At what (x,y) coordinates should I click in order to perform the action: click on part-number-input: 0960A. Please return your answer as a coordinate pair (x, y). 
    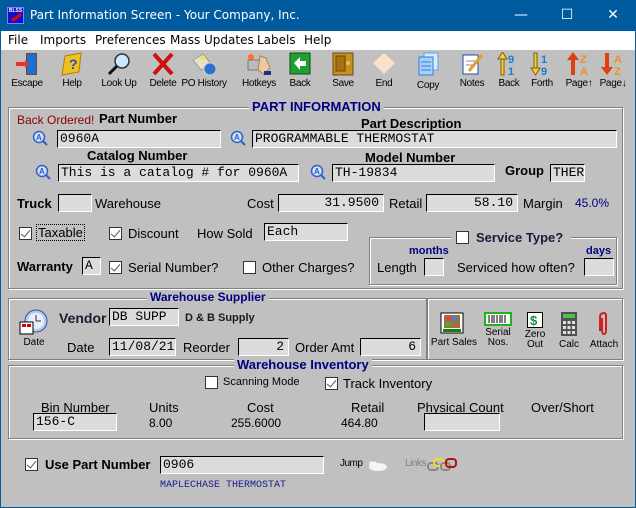
    Looking at the image, I should click on (139, 139).